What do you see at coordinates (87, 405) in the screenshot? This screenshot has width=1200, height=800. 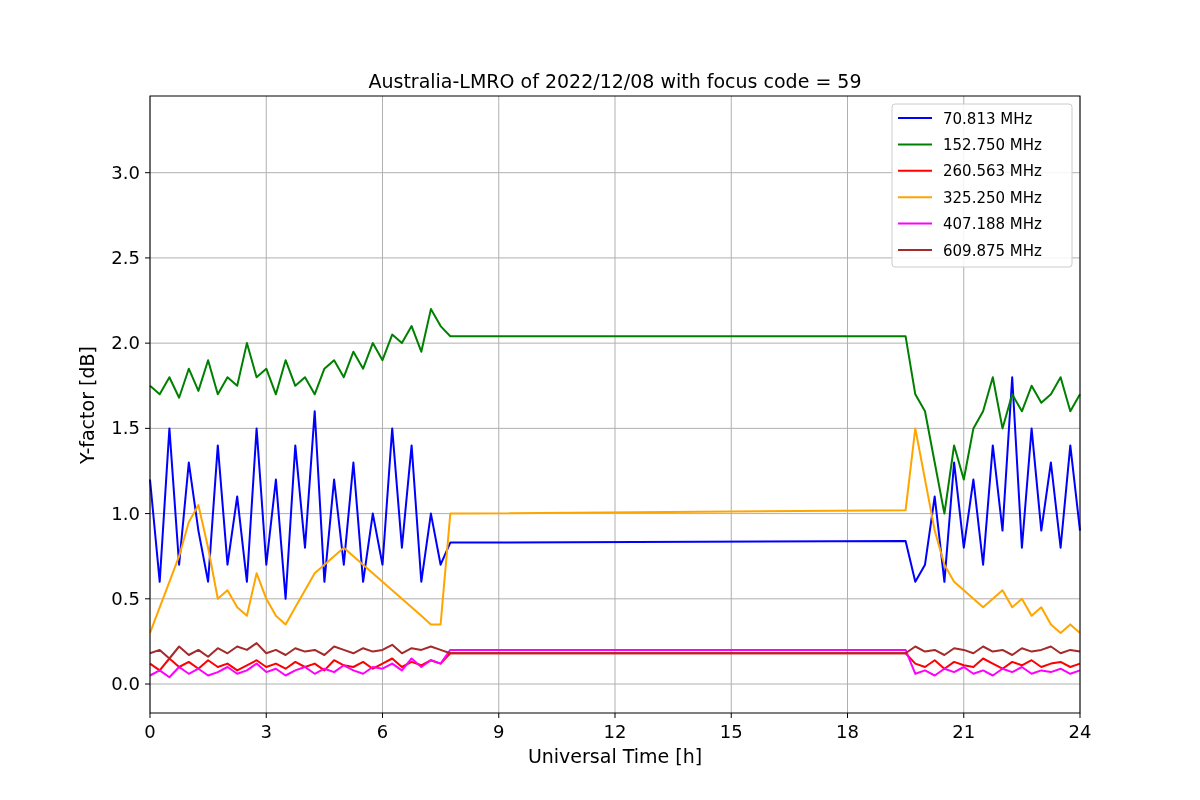 I see `y-axis-label: Y-factor [dB]` at bounding box center [87, 405].